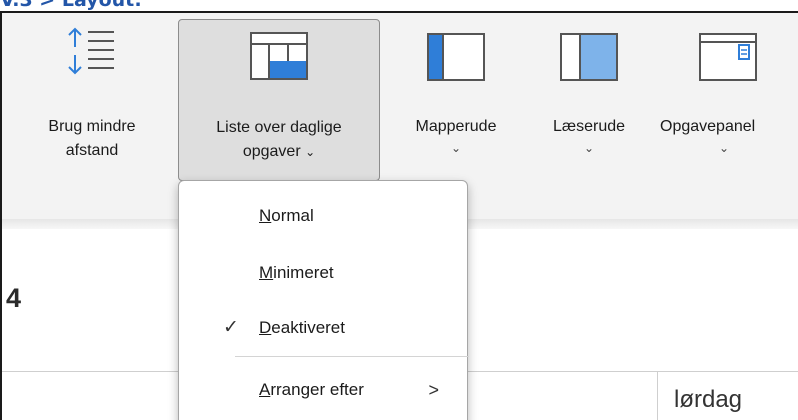 Image resolution: width=798 pixels, height=420 pixels. I want to click on folder-pane-button: Mapperude ⌄, so click(456, 100).